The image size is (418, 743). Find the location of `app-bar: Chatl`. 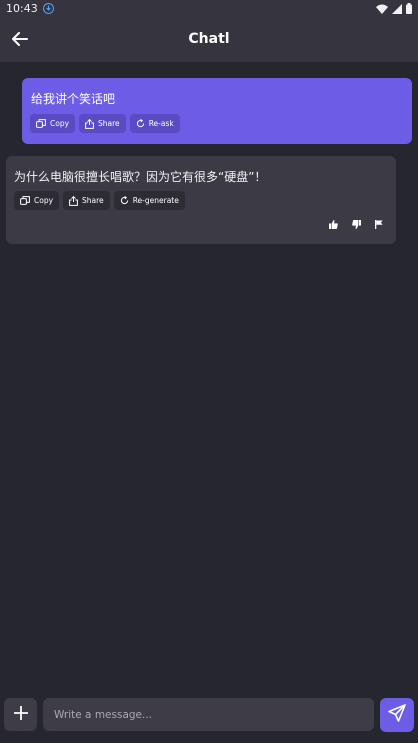

app-bar: Chatl is located at coordinates (209, 39).